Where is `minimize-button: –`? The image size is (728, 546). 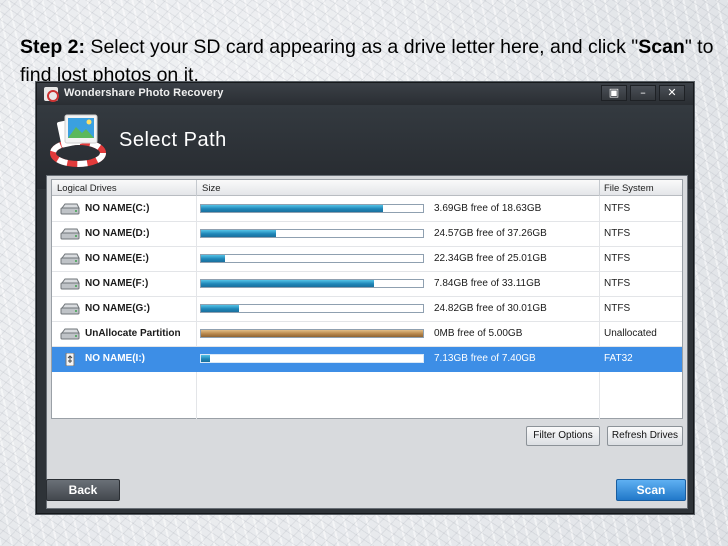
minimize-button: – is located at coordinates (643, 93).